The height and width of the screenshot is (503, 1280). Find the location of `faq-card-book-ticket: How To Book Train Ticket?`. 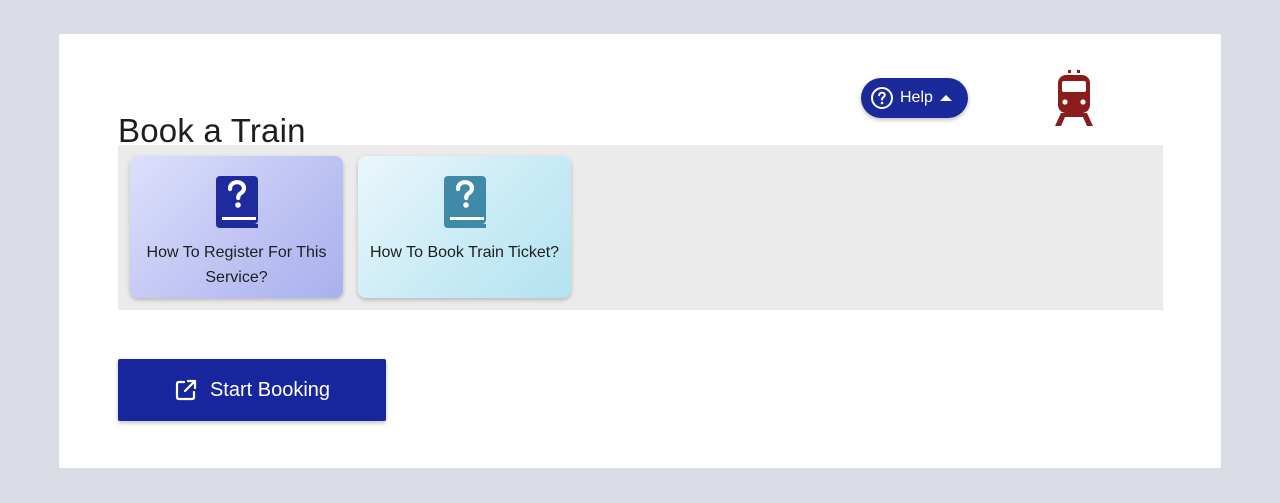

faq-card-book-ticket: How To Book Train Ticket? is located at coordinates (464, 227).